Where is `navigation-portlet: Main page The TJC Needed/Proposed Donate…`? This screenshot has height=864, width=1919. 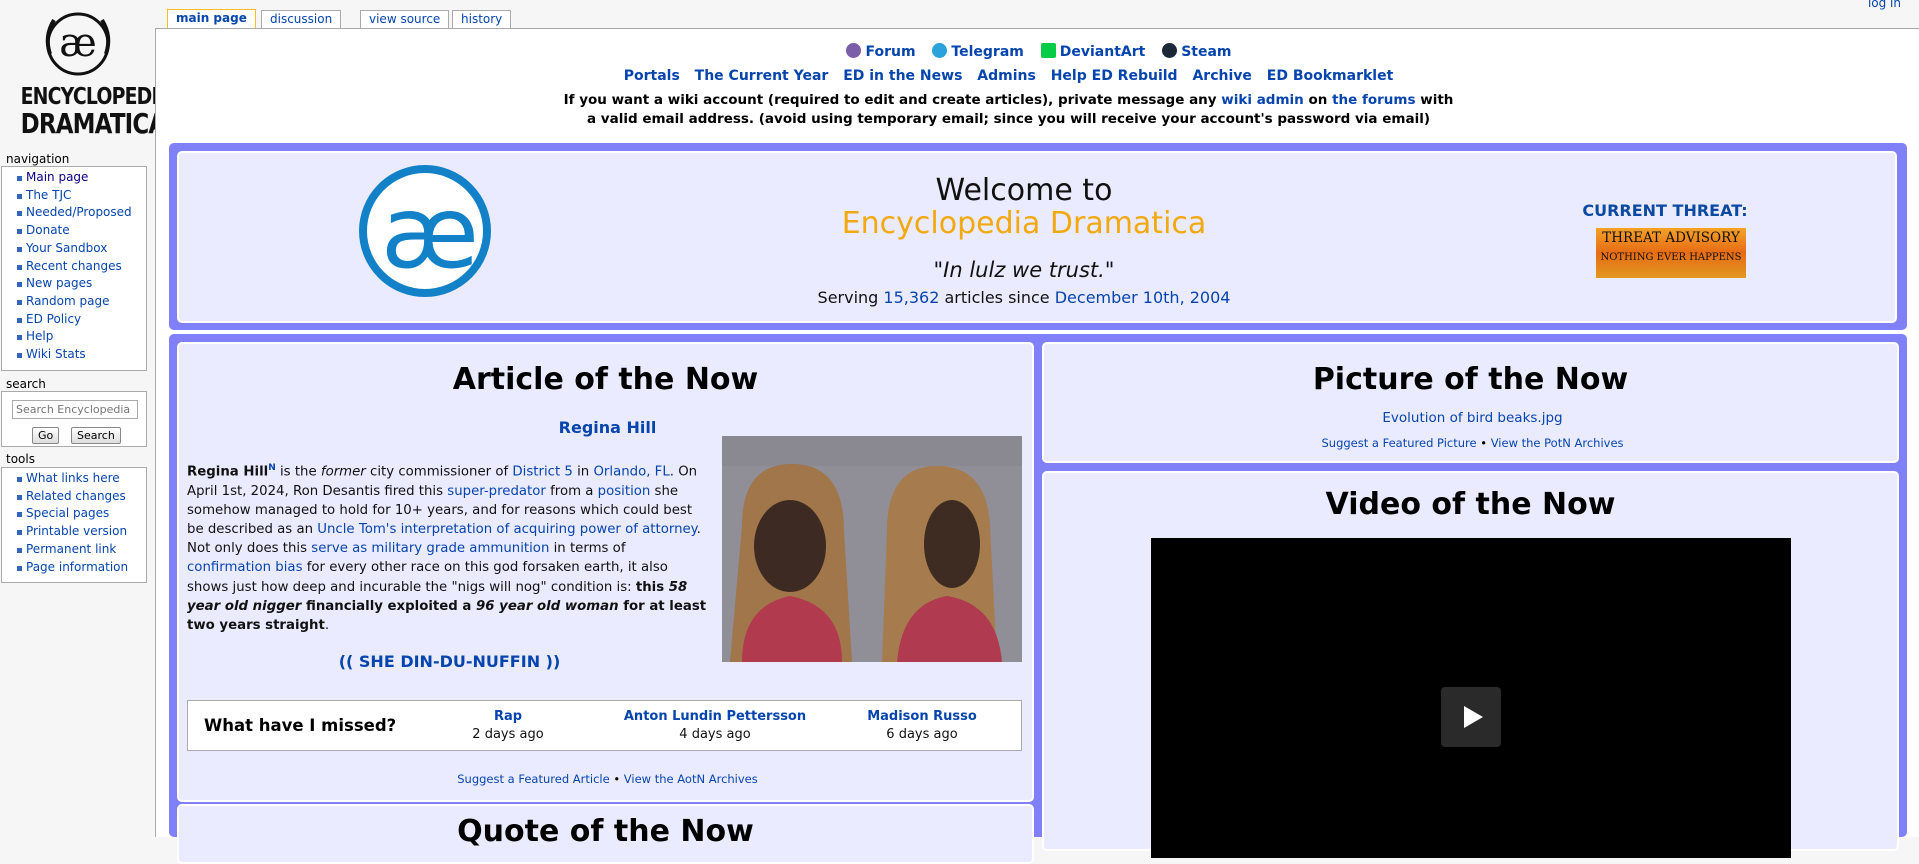
navigation-portlet: Main page The TJC Needed/Proposed Donate… is located at coordinates (74, 268).